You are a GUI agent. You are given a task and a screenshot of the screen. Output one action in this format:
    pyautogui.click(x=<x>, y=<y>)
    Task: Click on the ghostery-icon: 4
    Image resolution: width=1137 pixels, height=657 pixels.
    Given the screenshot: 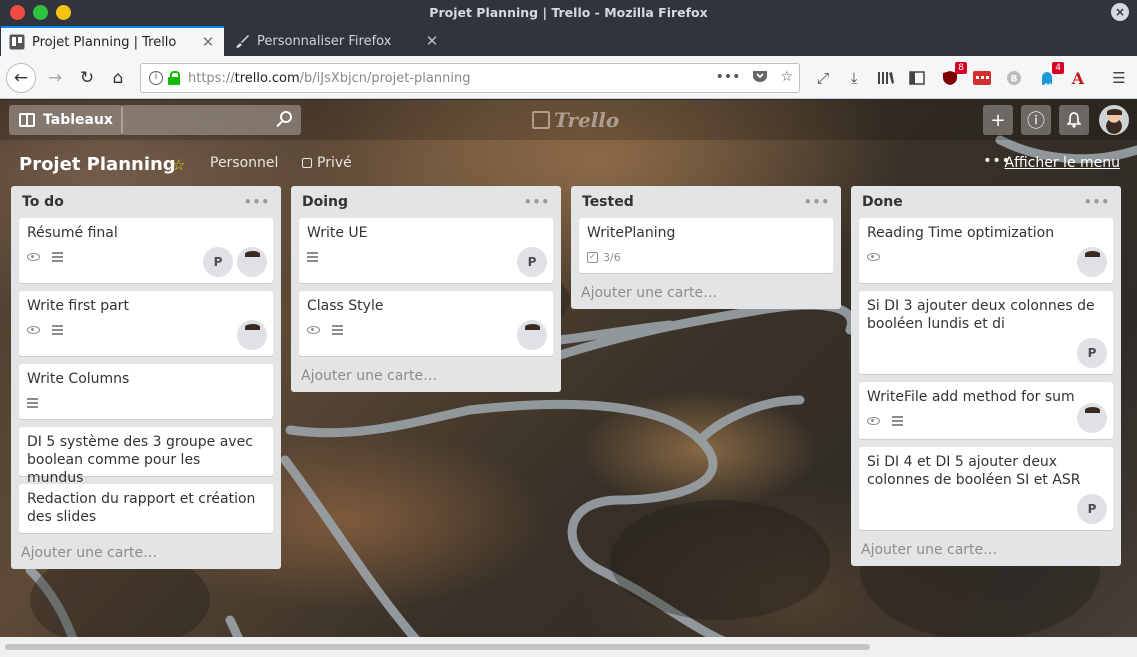 What is the action you would take?
    pyautogui.click(x=1050, y=75)
    